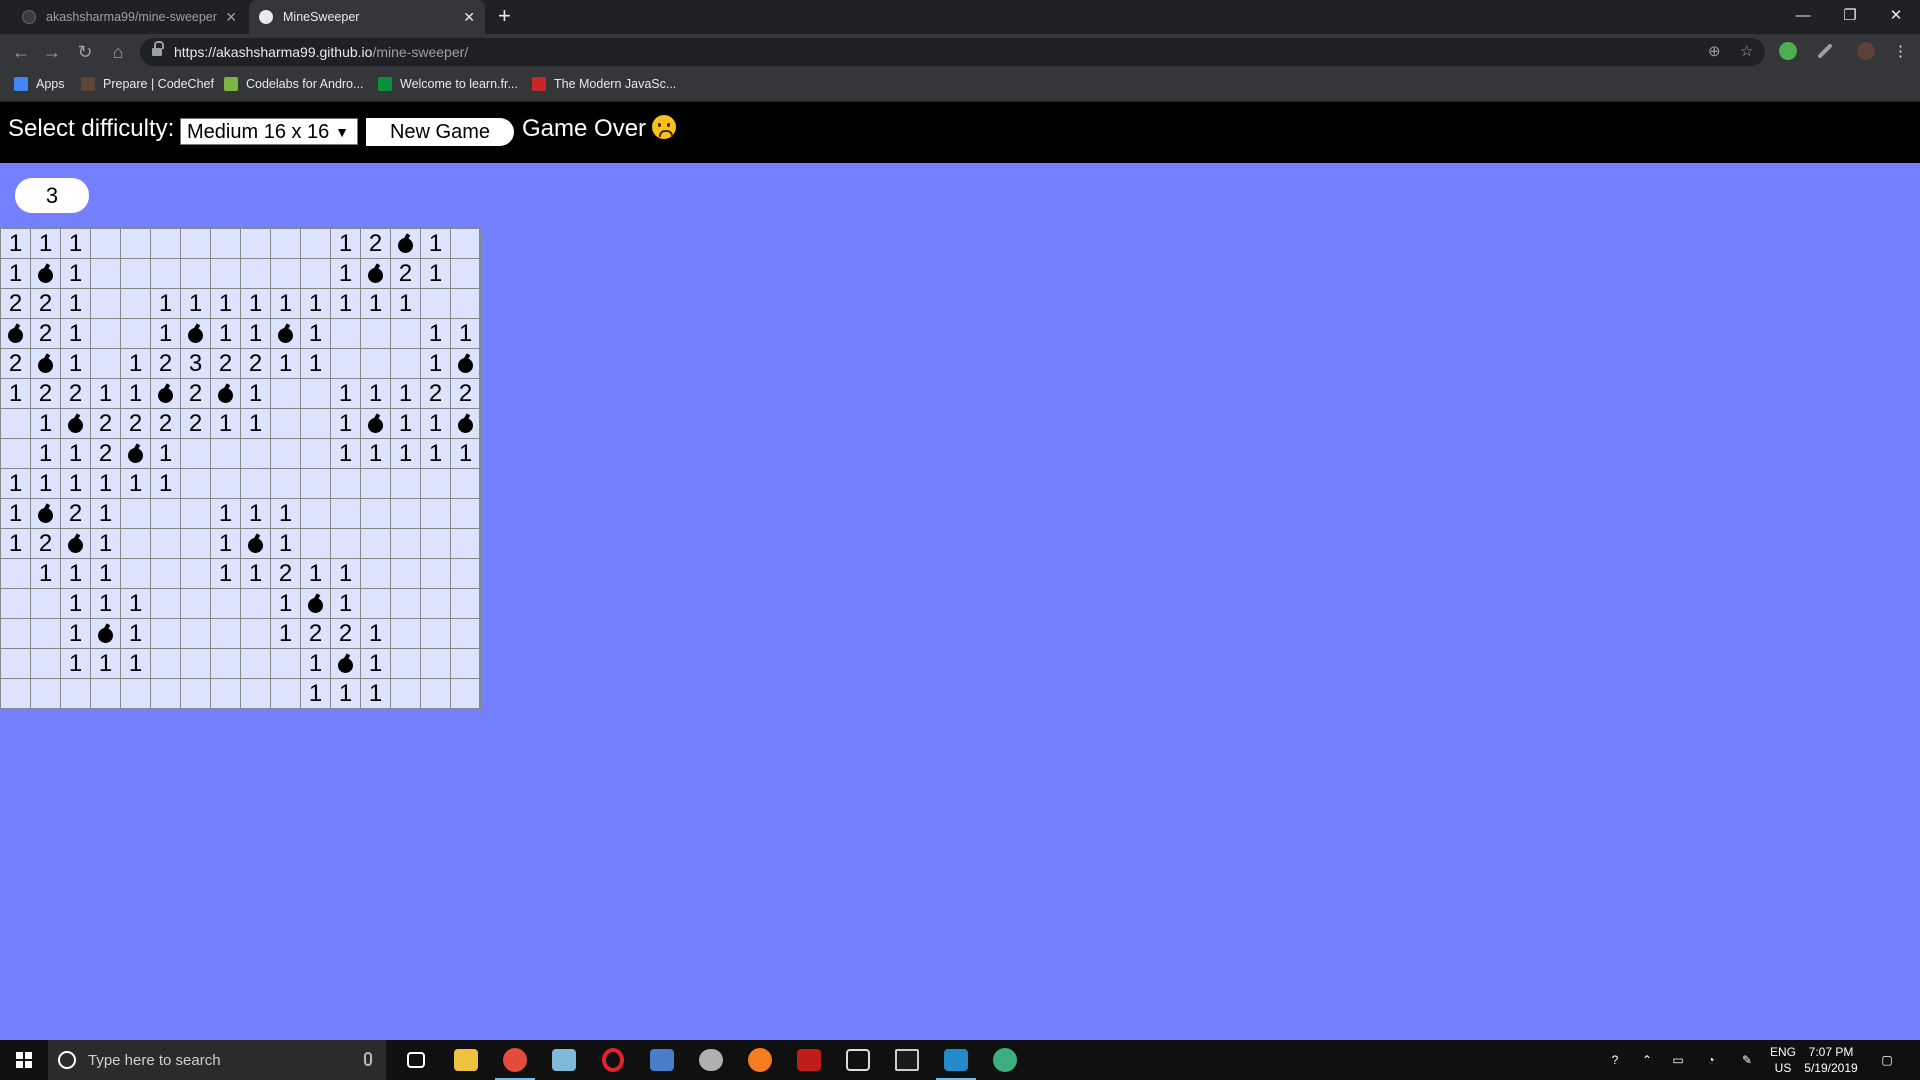  Describe the element at coordinates (217, 1060) in the screenshot. I see `taskbar-search: Type here to search` at that location.